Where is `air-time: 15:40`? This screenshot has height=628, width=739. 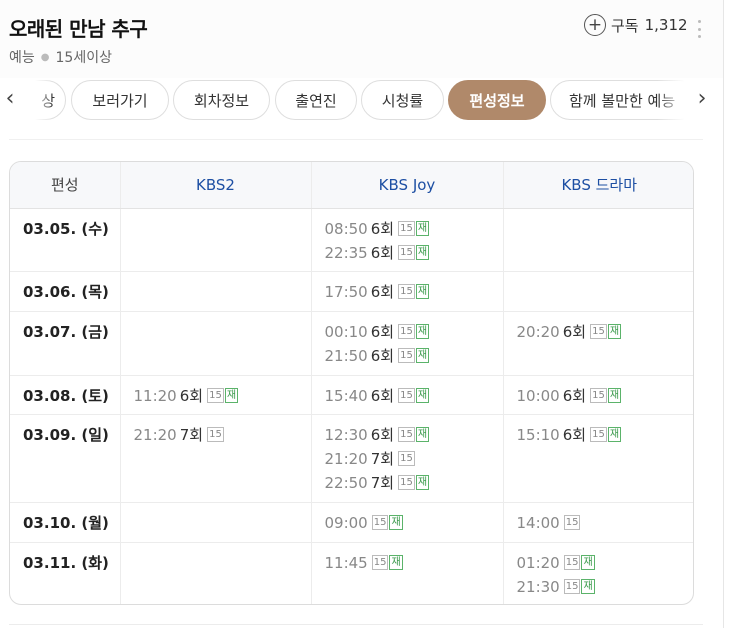 air-time: 15:40 is located at coordinates (346, 395).